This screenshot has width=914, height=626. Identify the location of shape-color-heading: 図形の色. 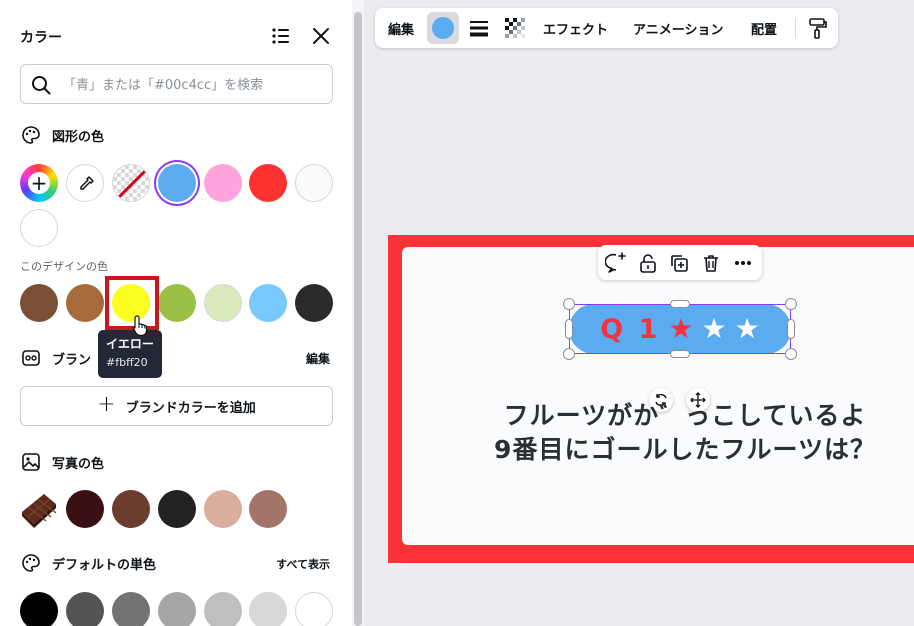
(62, 135).